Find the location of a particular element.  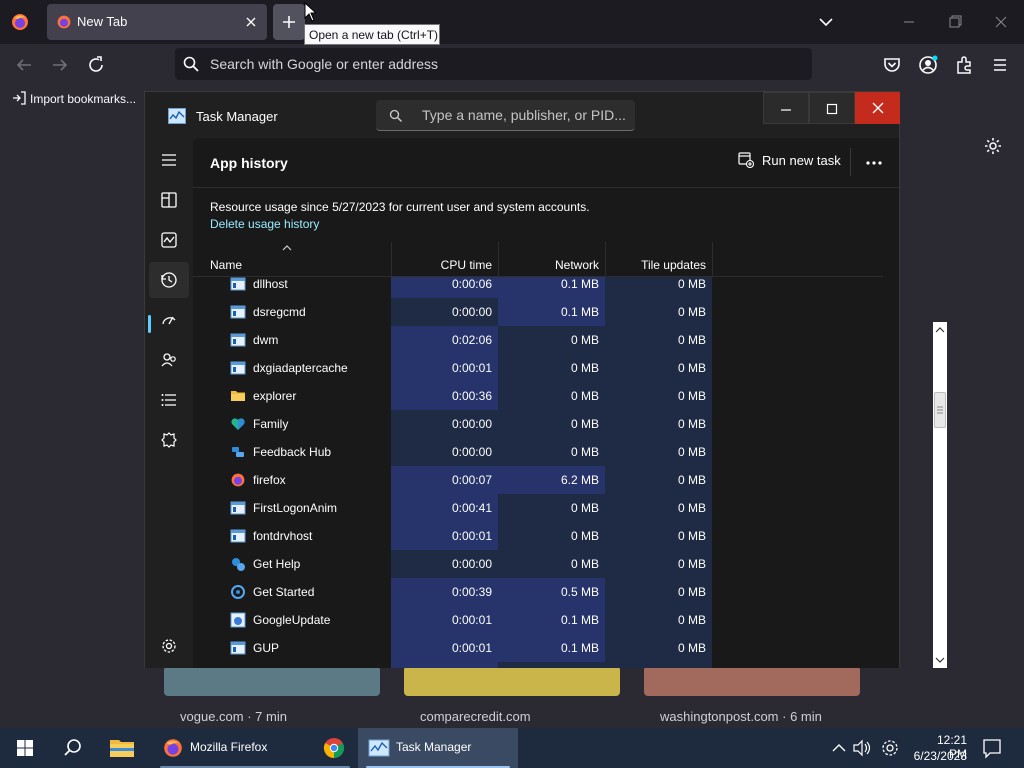

scrollbar-thumb is located at coordinates (940, 410).